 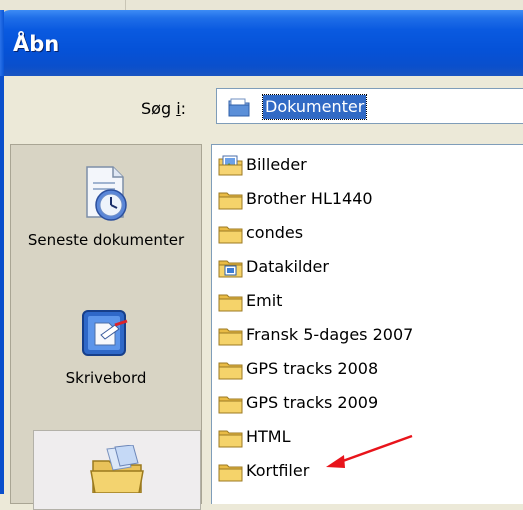 What do you see at coordinates (278, 470) in the screenshot?
I see `file-name: Kortfiler` at bounding box center [278, 470].